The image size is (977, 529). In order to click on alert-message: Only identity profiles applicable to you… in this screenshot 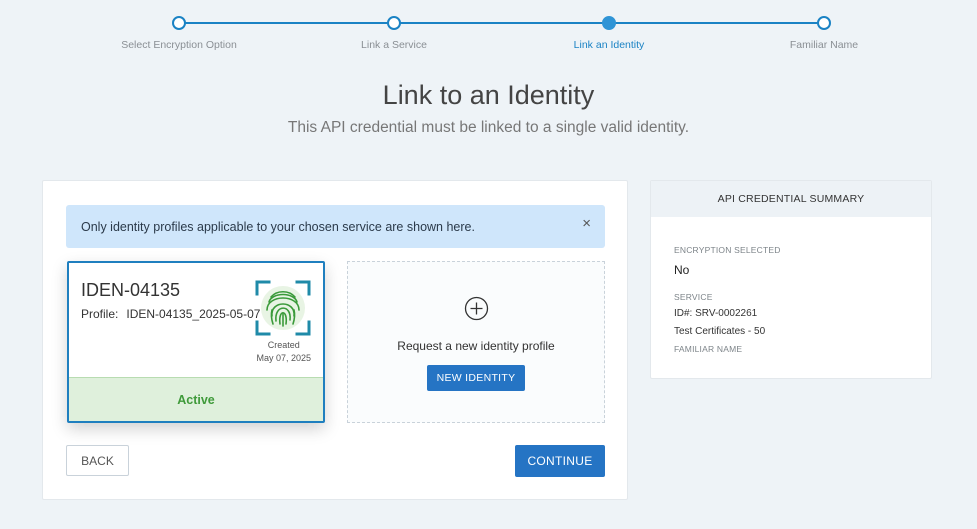, I will do `click(278, 226)`.